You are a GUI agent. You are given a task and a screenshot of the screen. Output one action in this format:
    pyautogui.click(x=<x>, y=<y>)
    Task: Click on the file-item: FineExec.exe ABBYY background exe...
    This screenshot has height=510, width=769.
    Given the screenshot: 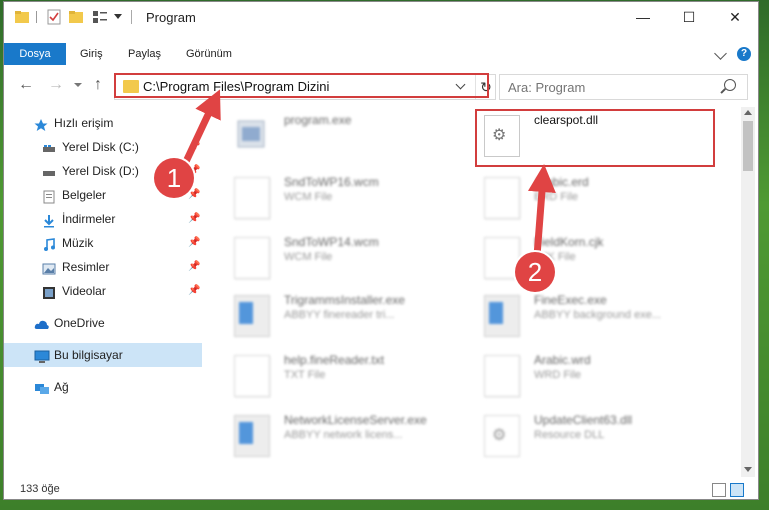 What is the action you would take?
    pyautogui.click(x=600, y=317)
    